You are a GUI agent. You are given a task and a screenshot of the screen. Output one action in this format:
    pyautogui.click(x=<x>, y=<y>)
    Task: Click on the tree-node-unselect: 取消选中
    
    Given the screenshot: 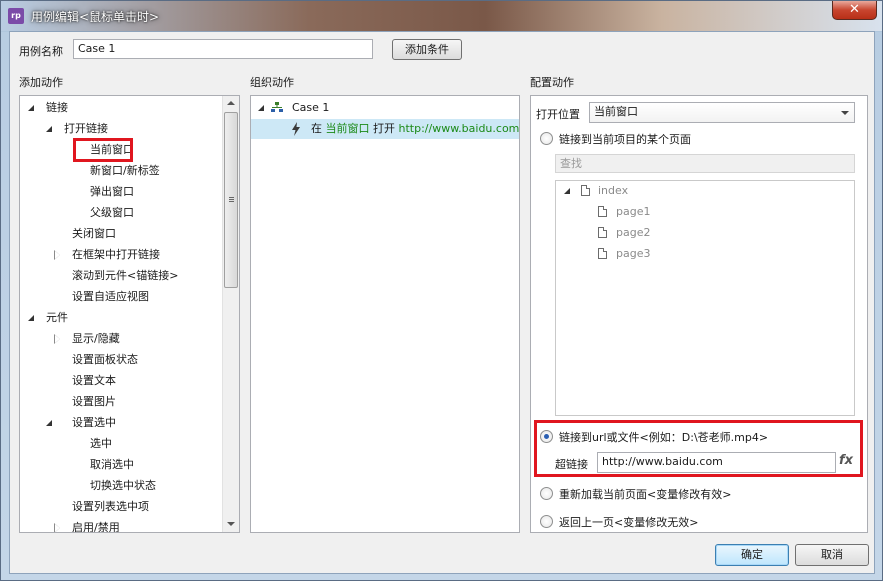 What is the action you would take?
    pyautogui.click(x=150, y=465)
    